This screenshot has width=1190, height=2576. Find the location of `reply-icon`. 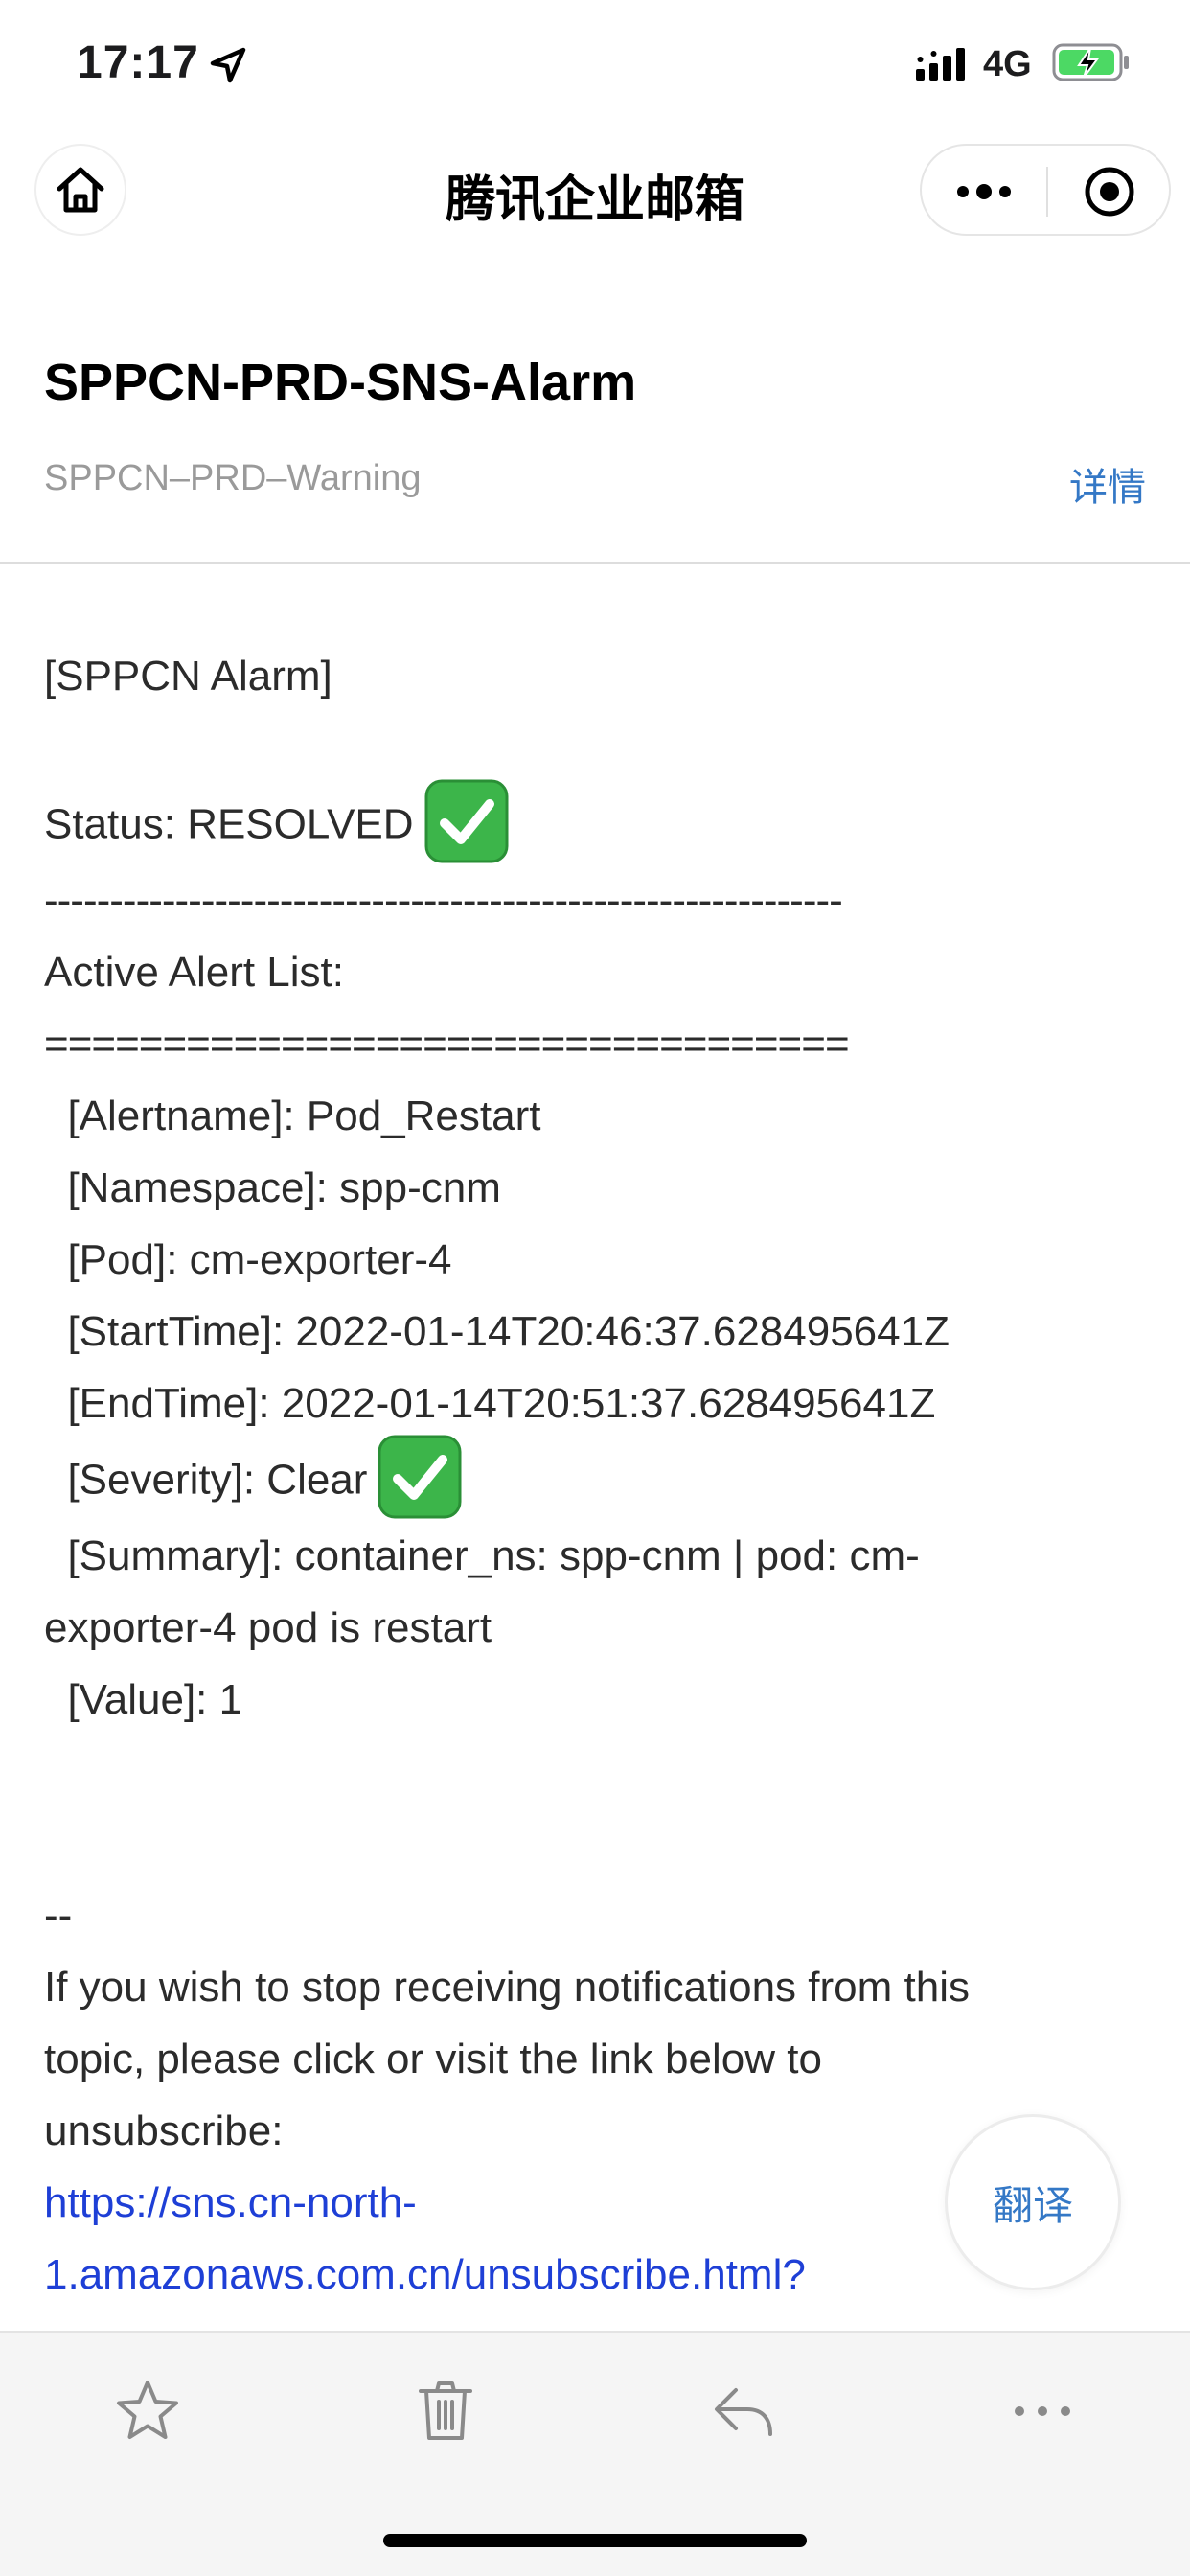

reply-icon is located at coordinates (744, 2412).